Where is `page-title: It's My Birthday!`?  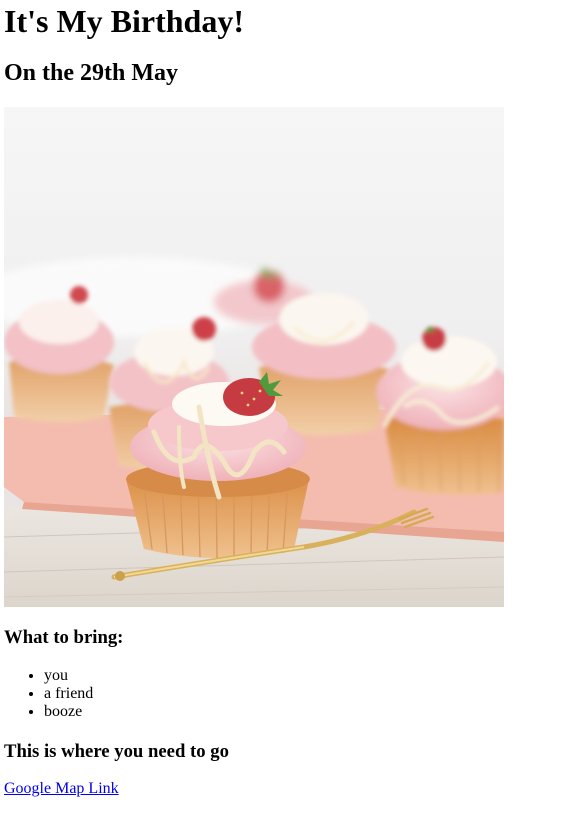
page-title: It's My Birthday! is located at coordinates (124, 21).